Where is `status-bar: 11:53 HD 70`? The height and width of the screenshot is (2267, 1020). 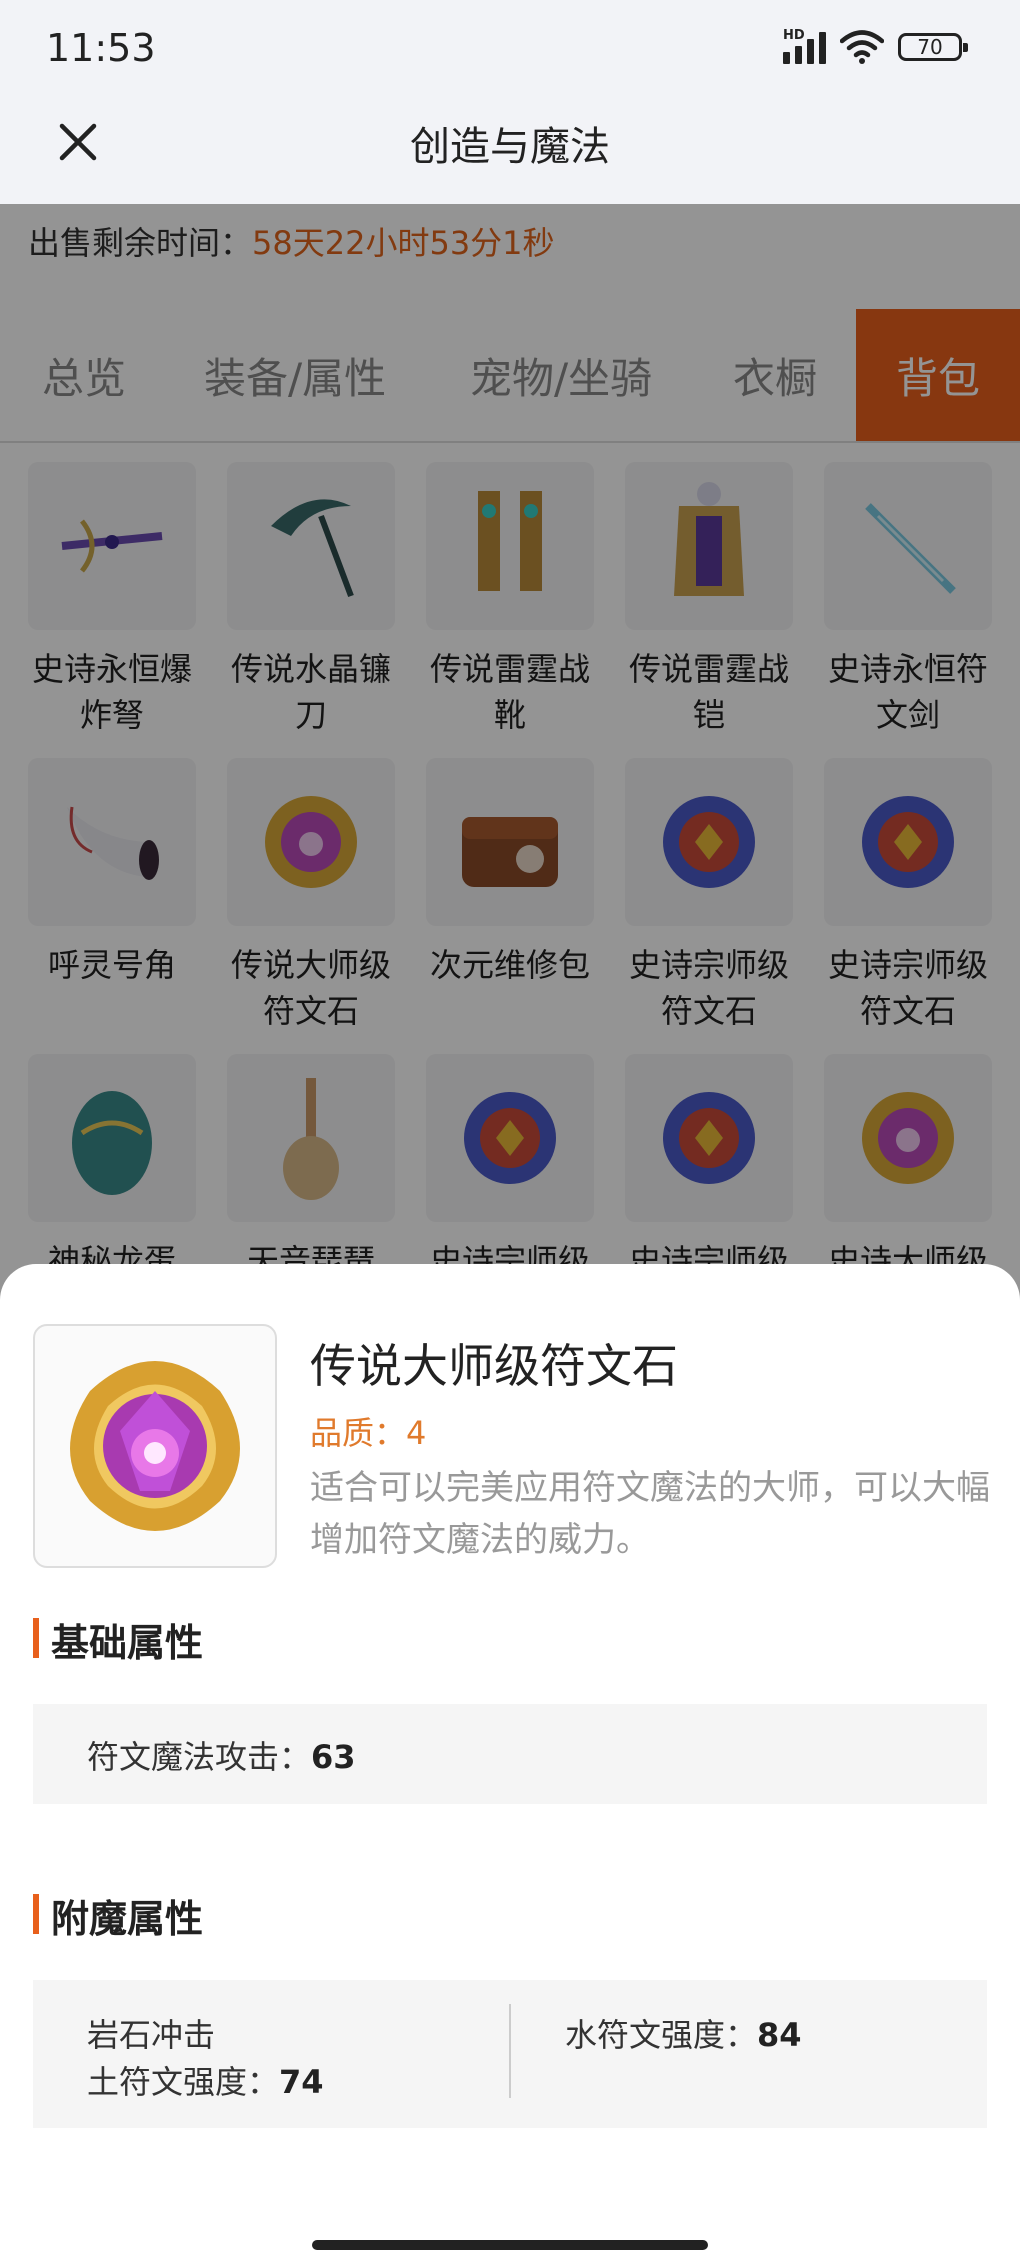
status-bar: 11:53 HD 70 is located at coordinates (510, 50).